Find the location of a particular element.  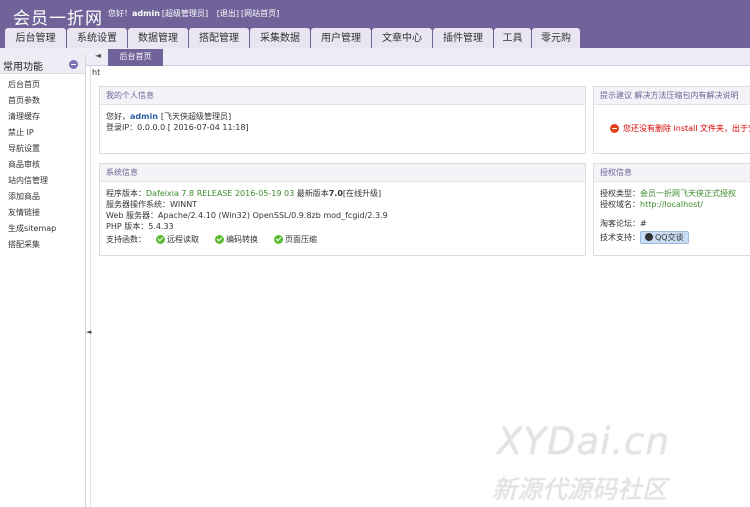

auth-type: 授权类型：会员一折网飞天侠正式授权 is located at coordinates (668, 193).